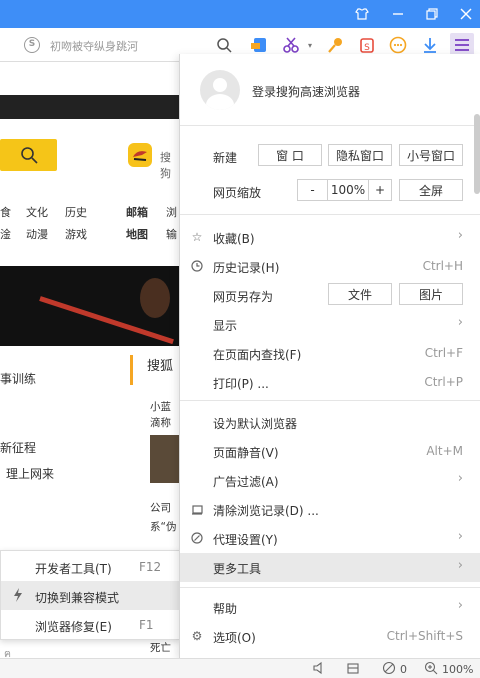 This screenshot has width=480, height=678. What do you see at coordinates (220, 85) in the screenshot?
I see `avatar-head` at bounding box center [220, 85].